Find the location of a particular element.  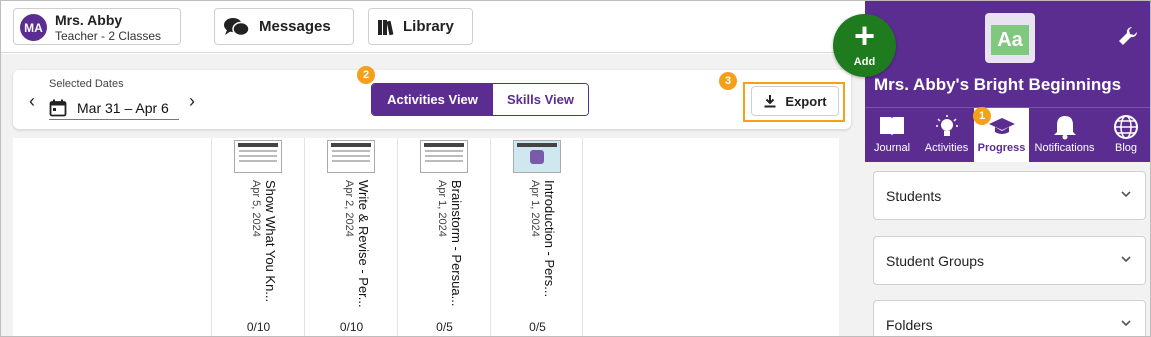

messages-button: Messages is located at coordinates (284, 26).